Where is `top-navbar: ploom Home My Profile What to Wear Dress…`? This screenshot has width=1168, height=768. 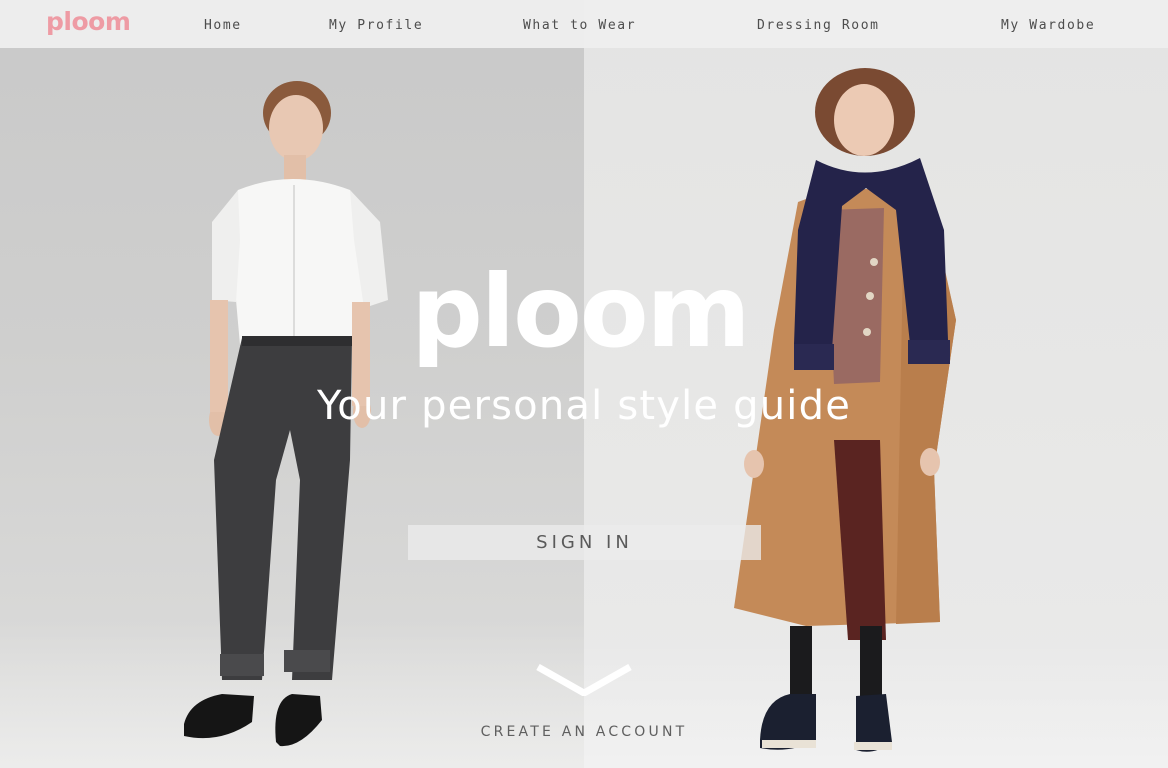
top-navbar: ploom Home My Profile What to Wear Dress… is located at coordinates (584, 24).